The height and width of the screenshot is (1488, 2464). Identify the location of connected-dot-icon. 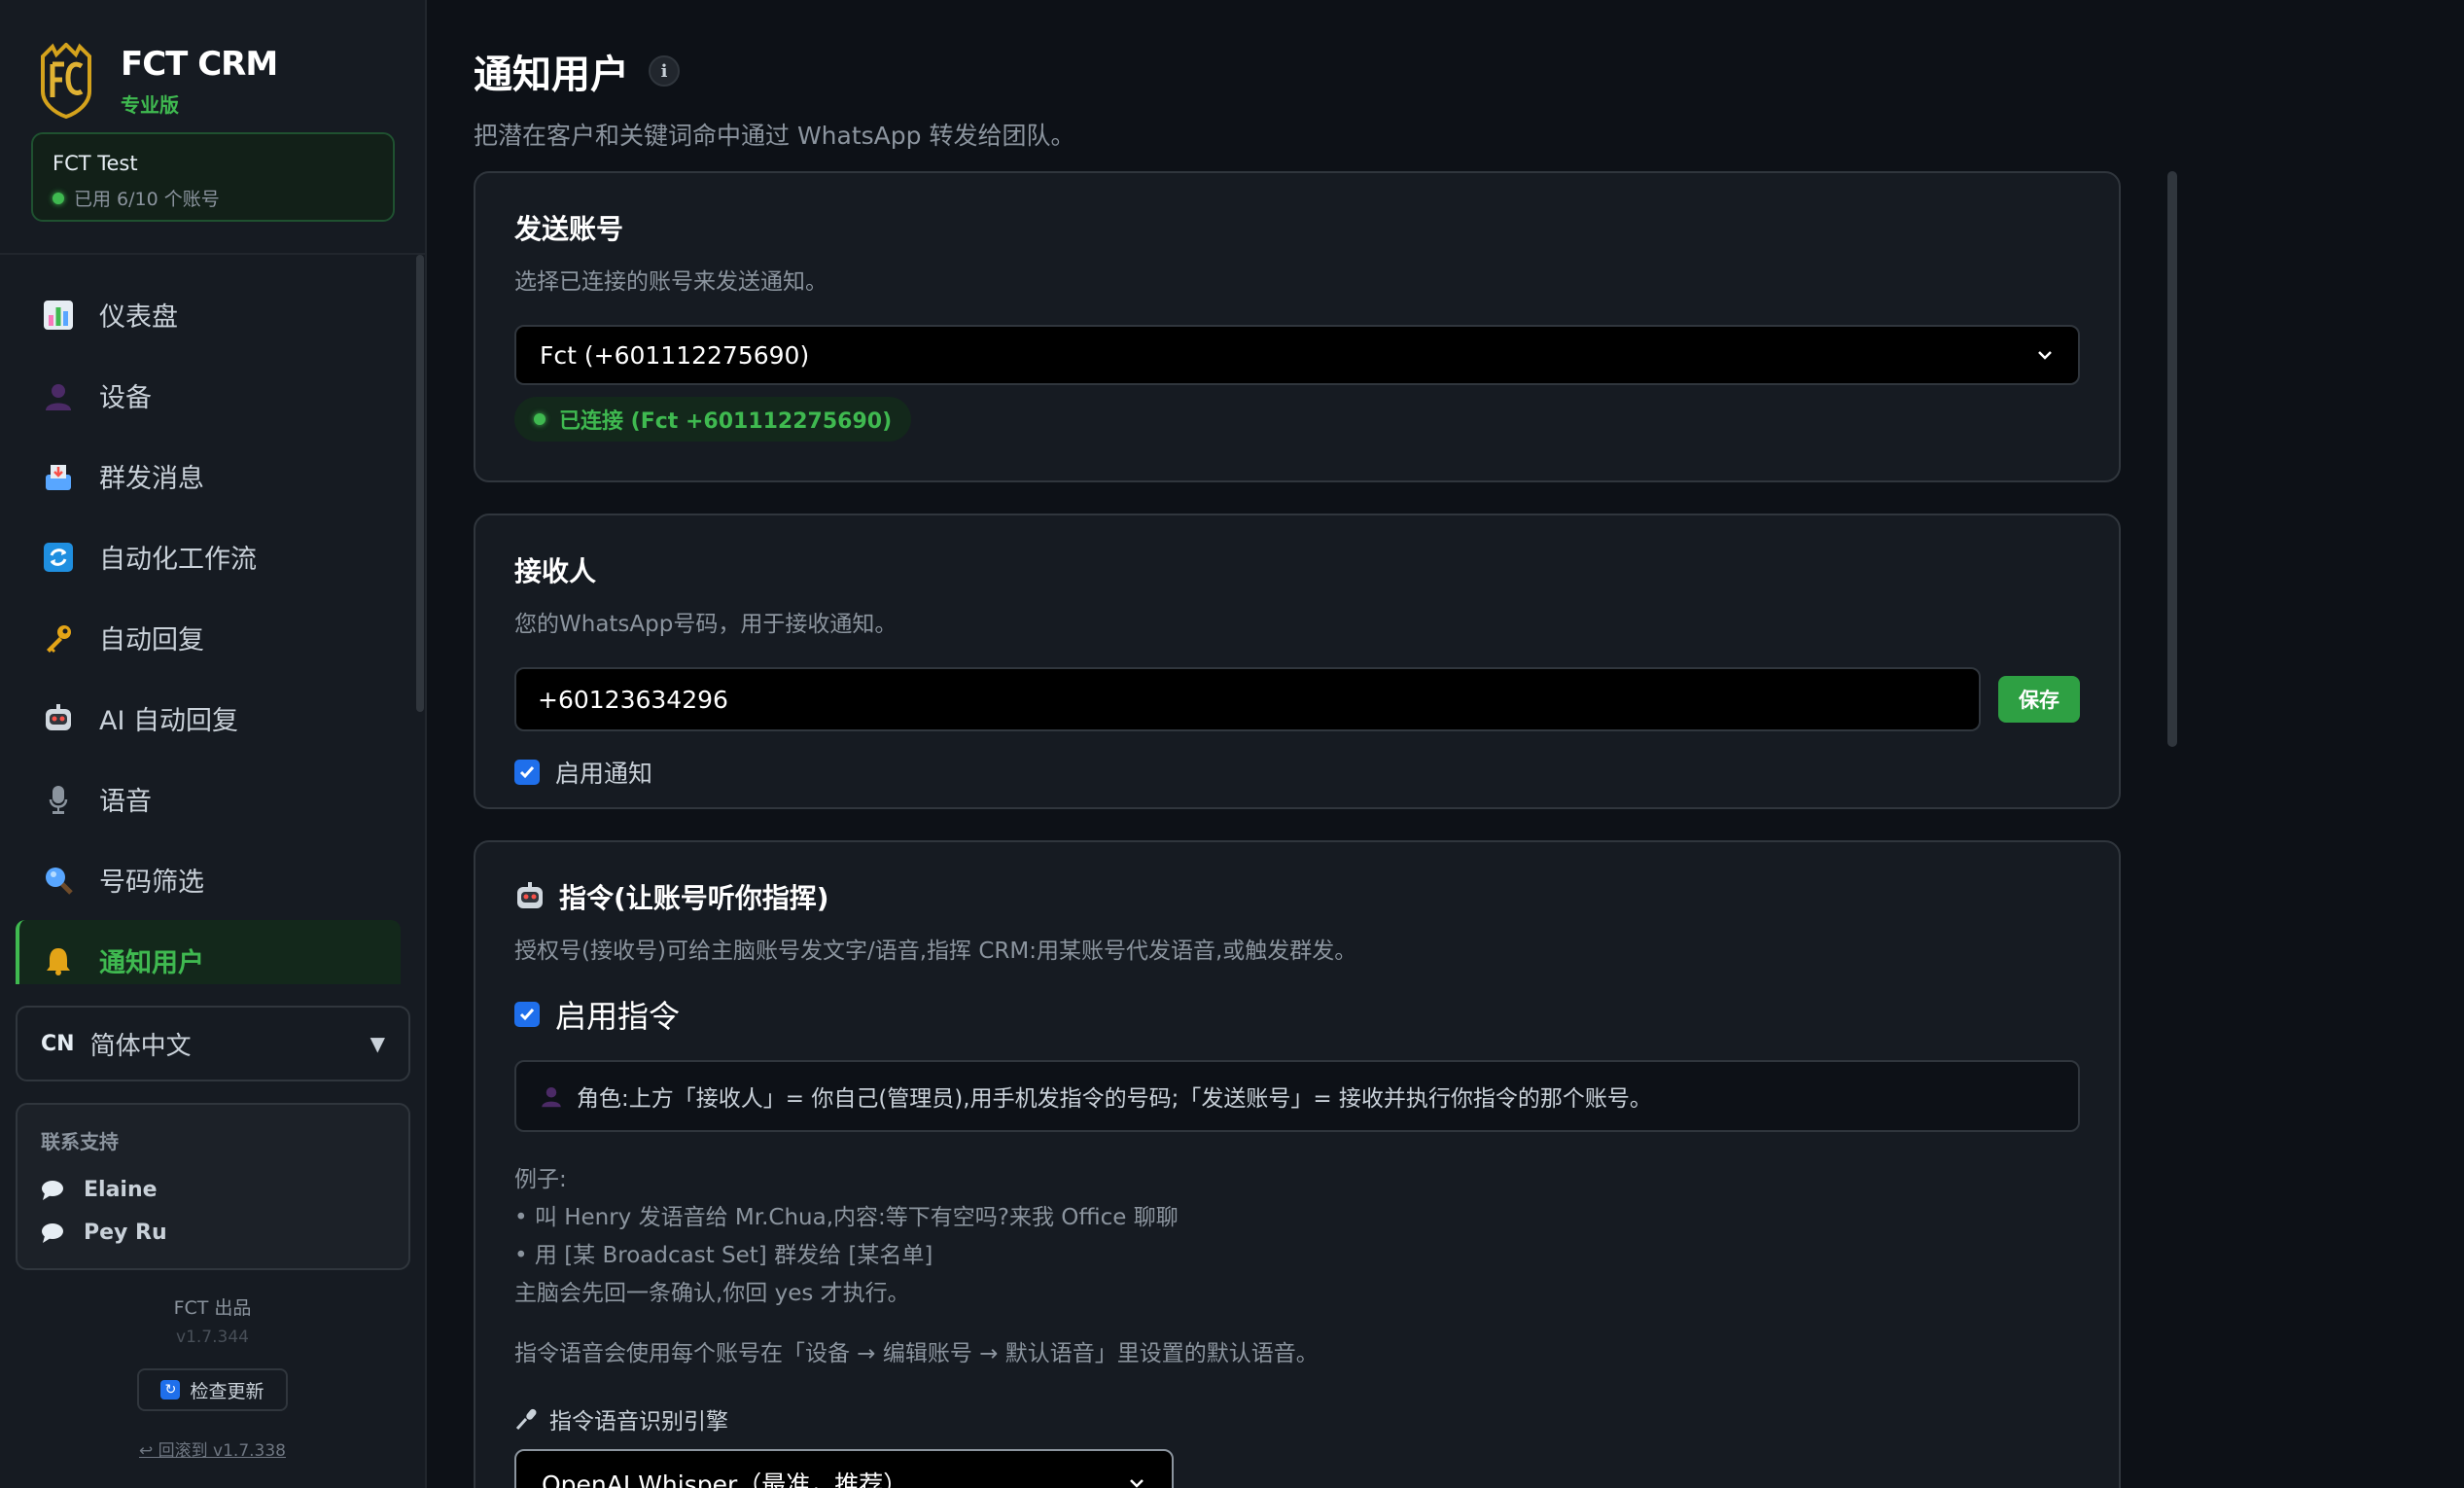
(540, 419).